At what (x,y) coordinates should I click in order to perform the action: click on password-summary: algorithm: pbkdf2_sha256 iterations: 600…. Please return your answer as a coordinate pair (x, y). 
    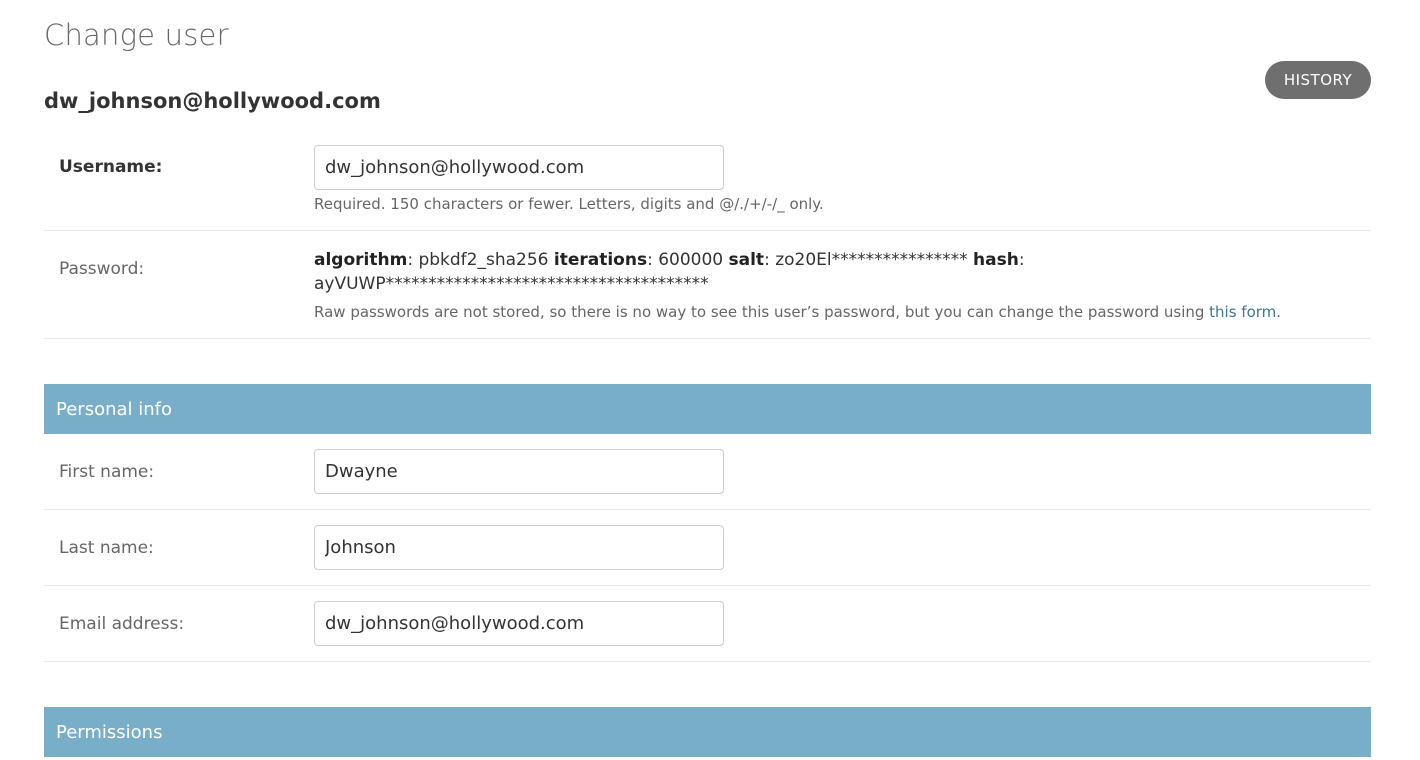
    Looking at the image, I should click on (824, 272).